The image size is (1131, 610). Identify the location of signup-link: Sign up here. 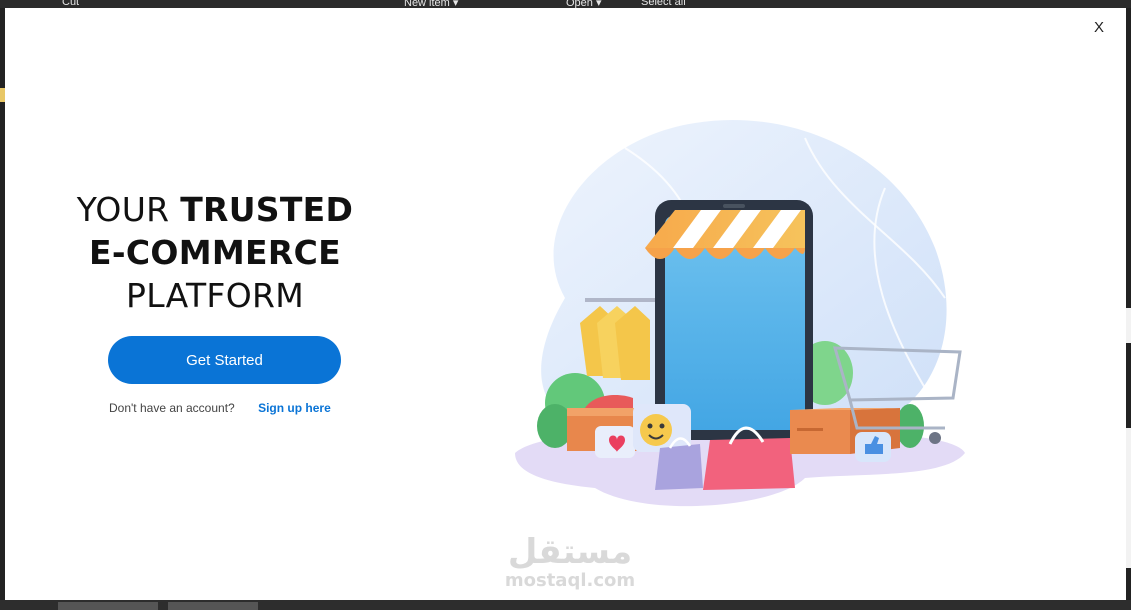
(294, 408).